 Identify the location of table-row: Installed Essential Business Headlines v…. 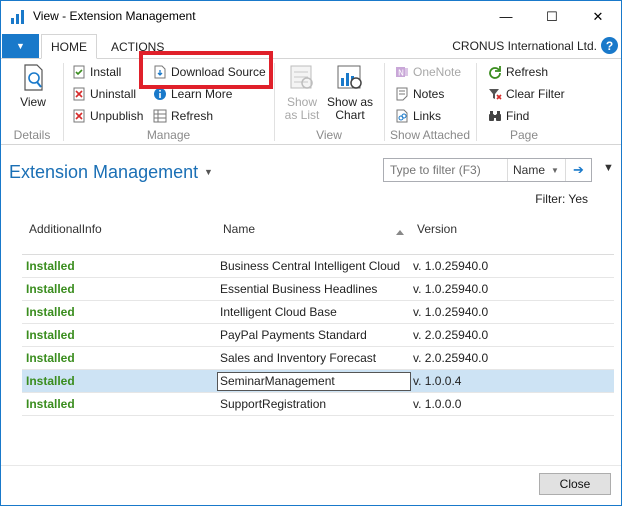
(318, 289).